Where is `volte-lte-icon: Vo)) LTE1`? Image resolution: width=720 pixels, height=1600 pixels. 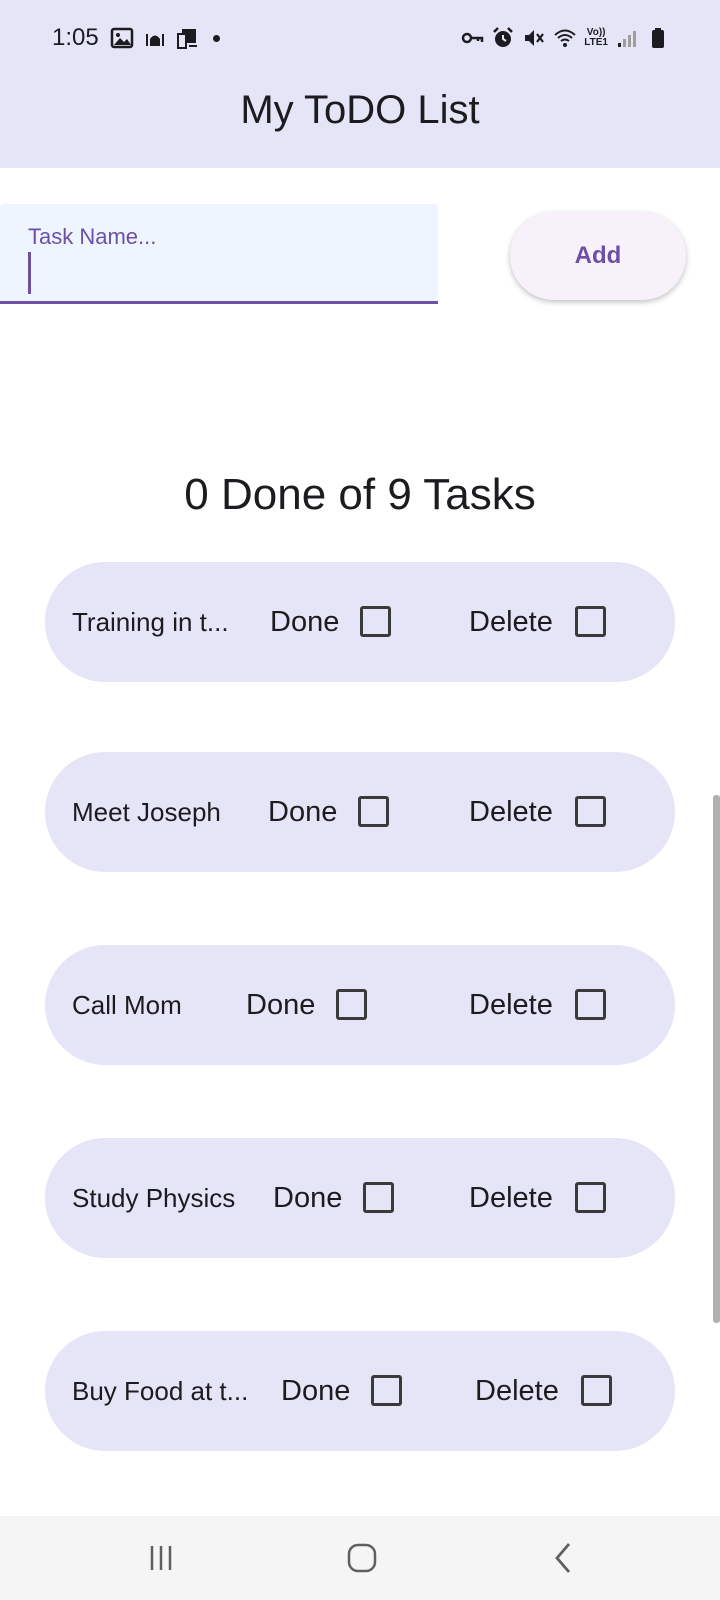
volte-lte-icon: Vo)) LTE1 is located at coordinates (596, 38).